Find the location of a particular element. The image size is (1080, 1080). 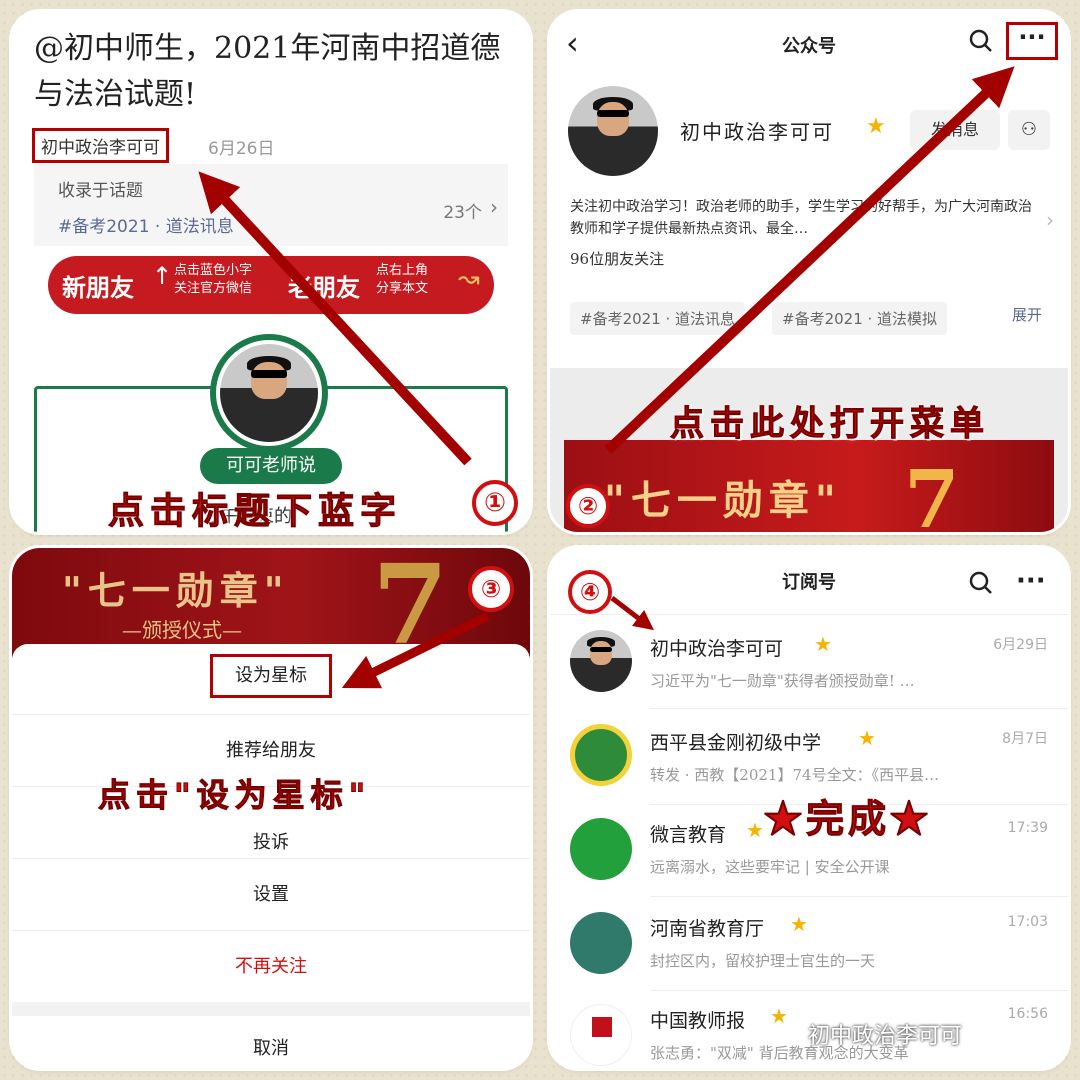

settings-button: 设置 is located at coordinates (271, 894).